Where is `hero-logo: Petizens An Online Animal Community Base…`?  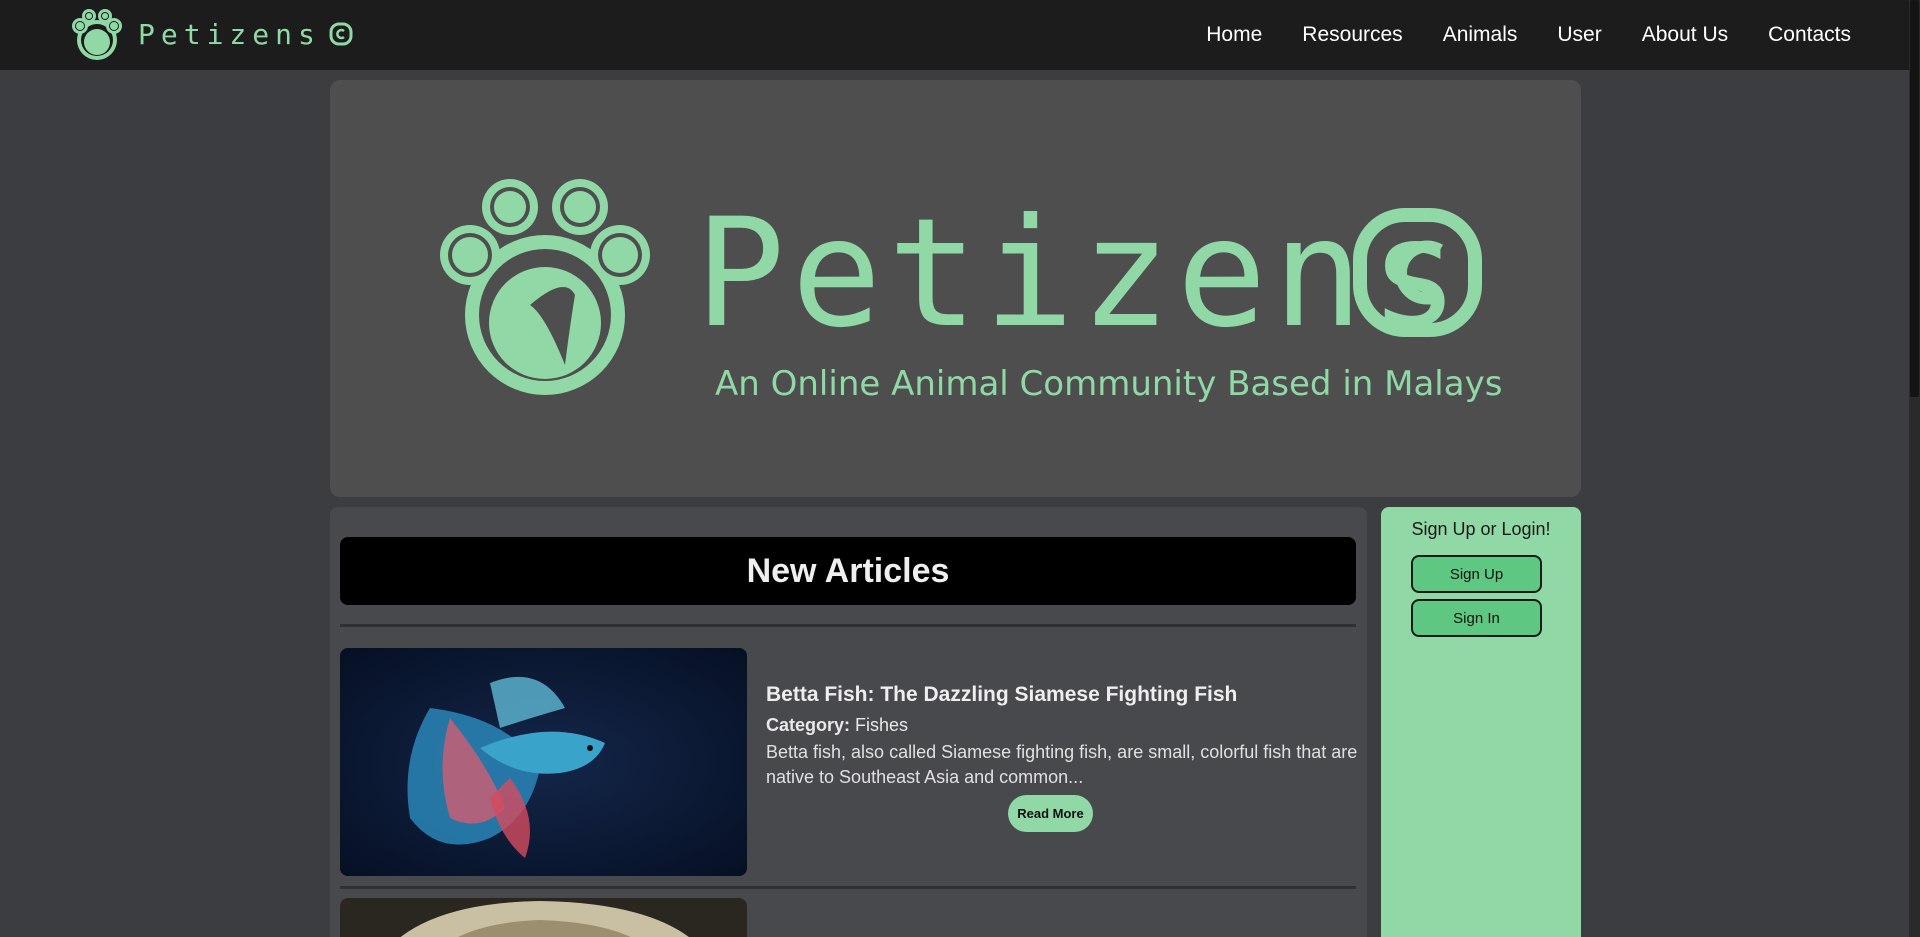
hero-logo: Petizens An Online Animal Community Base… is located at coordinates (972, 291).